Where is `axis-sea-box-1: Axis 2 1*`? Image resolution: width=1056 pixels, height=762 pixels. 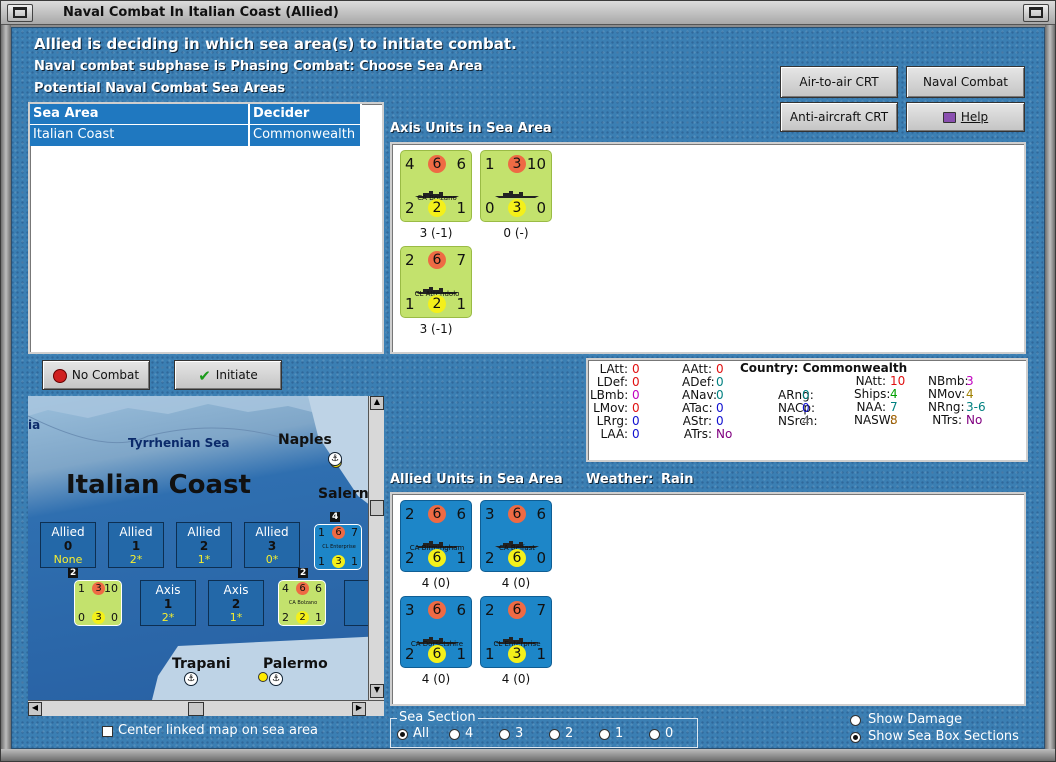 axis-sea-box-1: Axis 2 1* is located at coordinates (236, 603).